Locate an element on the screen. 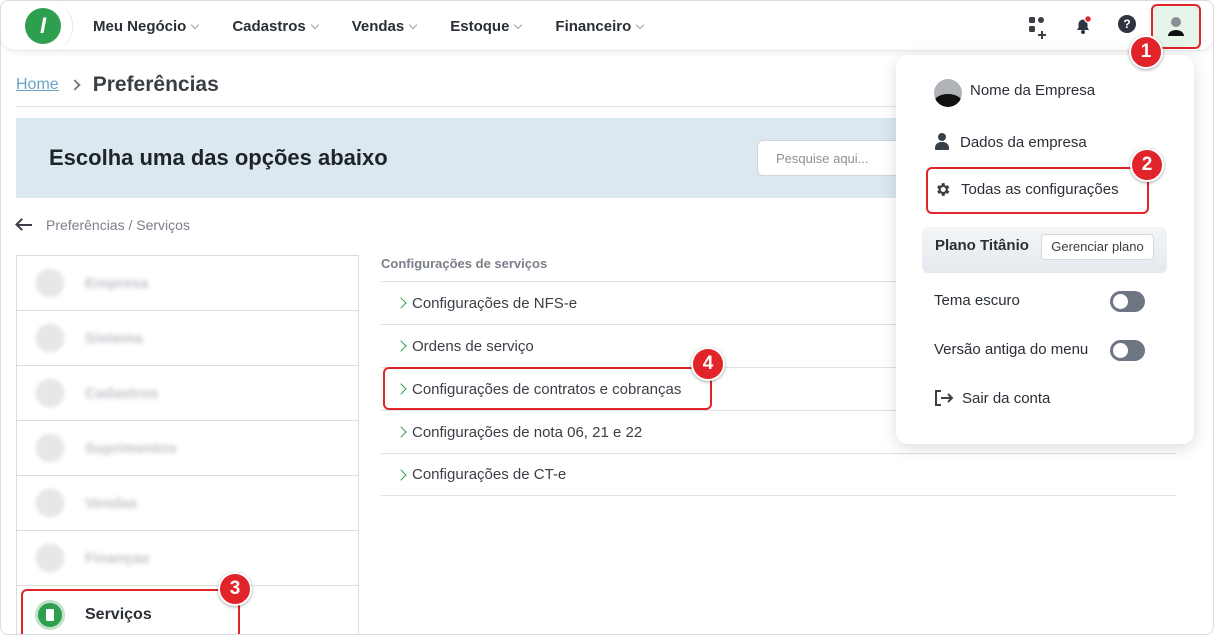 The width and height of the screenshot is (1214, 635). step-badge-1: 1 is located at coordinates (1146, 52).